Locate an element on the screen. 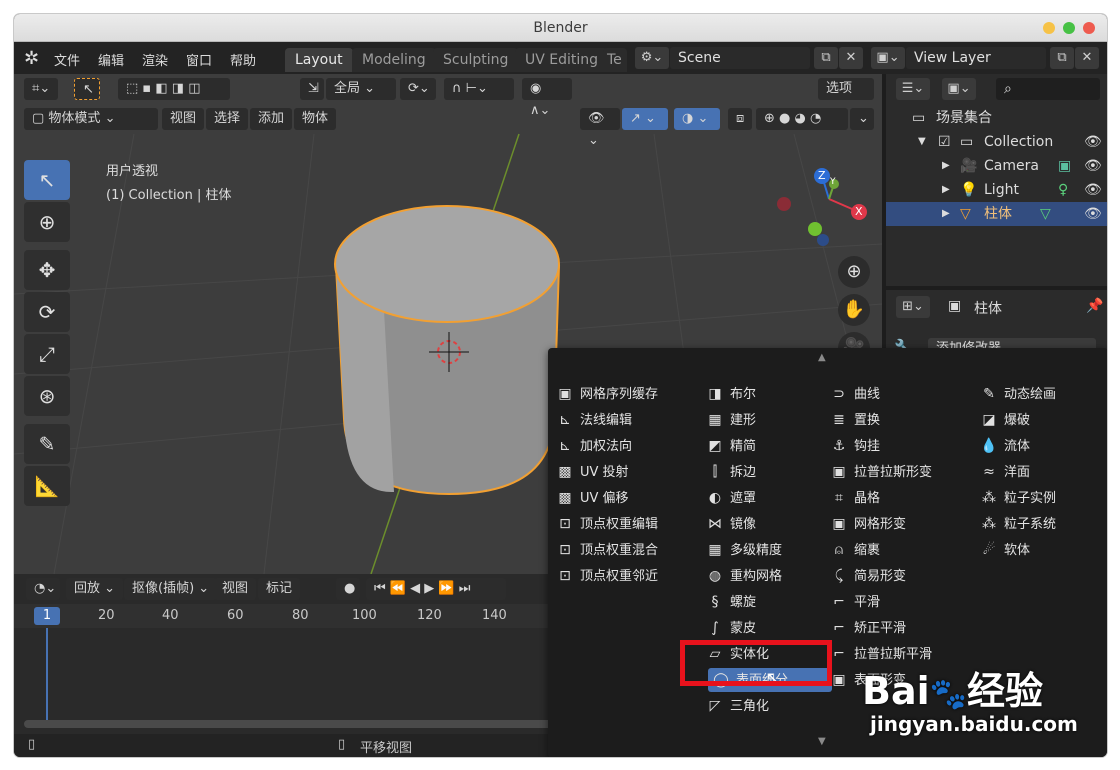 This screenshot has width=1120, height=770. measure-tool-icon: 📐 is located at coordinates (47, 486).